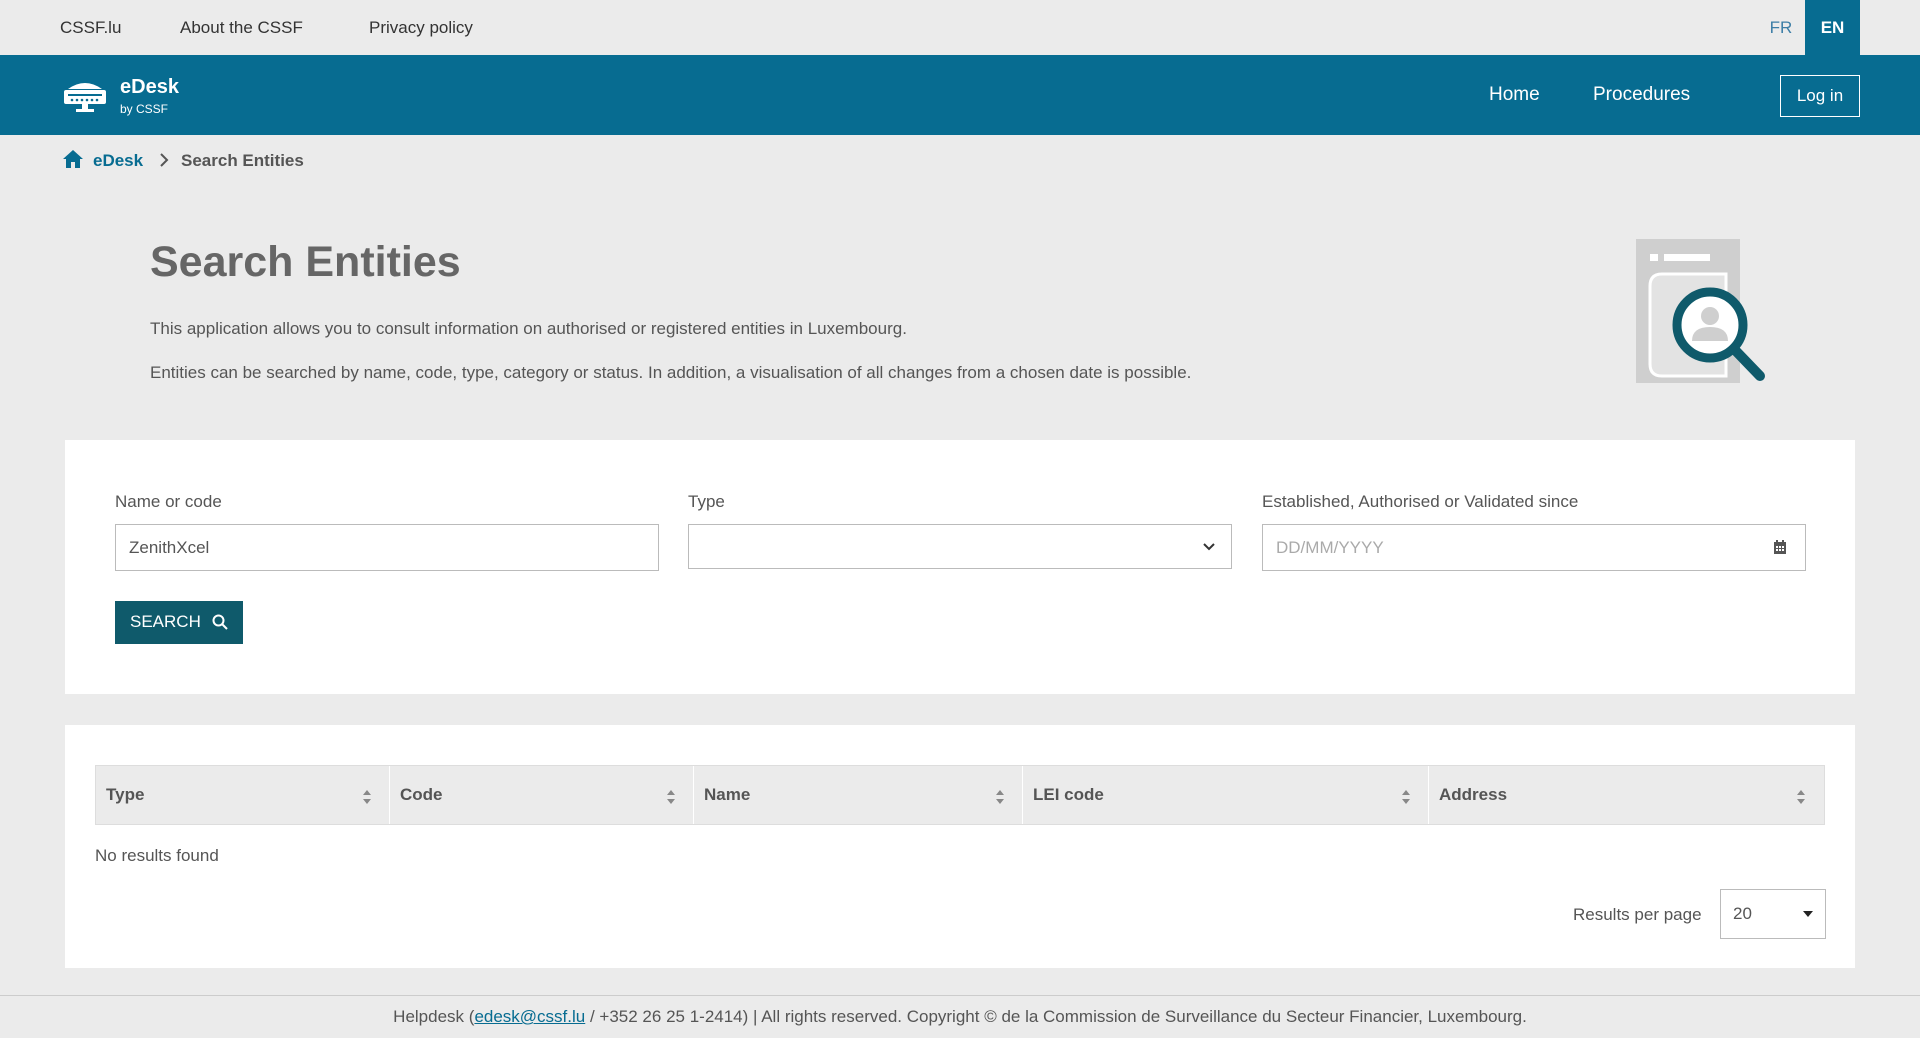  I want to click on footer-prefix: Helpdesk (, so click(434, 1016).